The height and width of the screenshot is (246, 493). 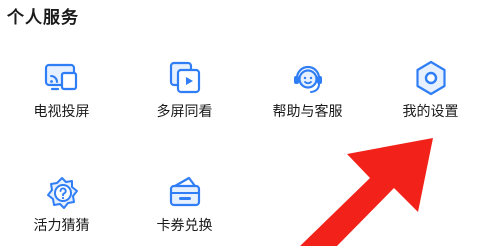 I want to click on guess-quiz-icon, so click(x=62, y=192).